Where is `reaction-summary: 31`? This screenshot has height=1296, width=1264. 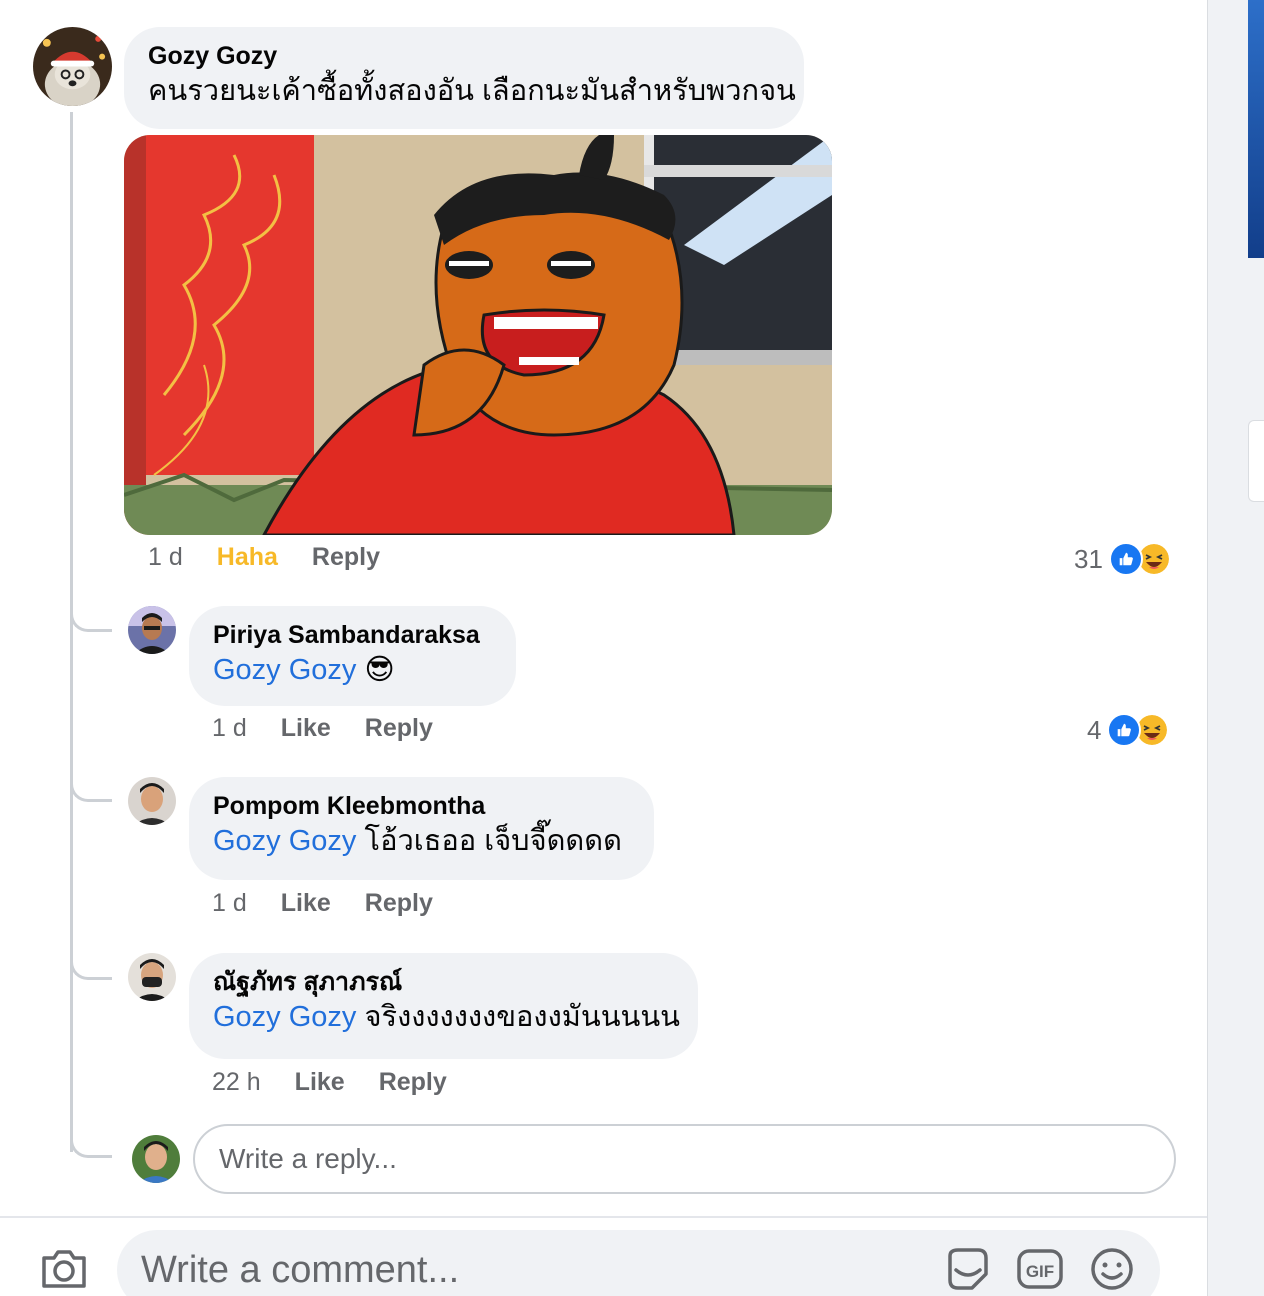 reaction-summary: 31 is located at coordinates (1122, 559).